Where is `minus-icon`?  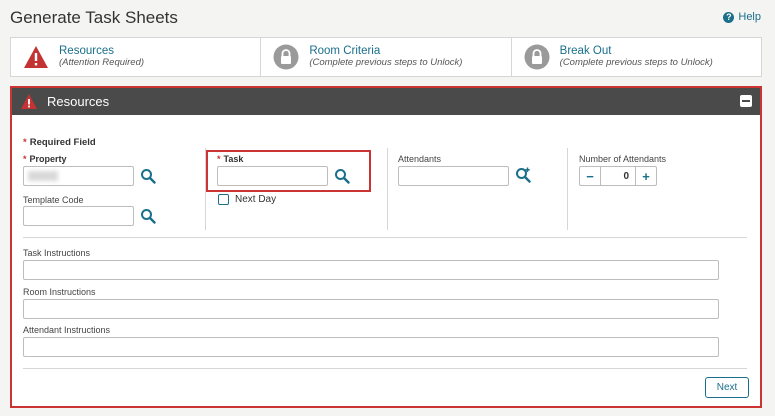
minus-icon is located at coordinates (746, 101).